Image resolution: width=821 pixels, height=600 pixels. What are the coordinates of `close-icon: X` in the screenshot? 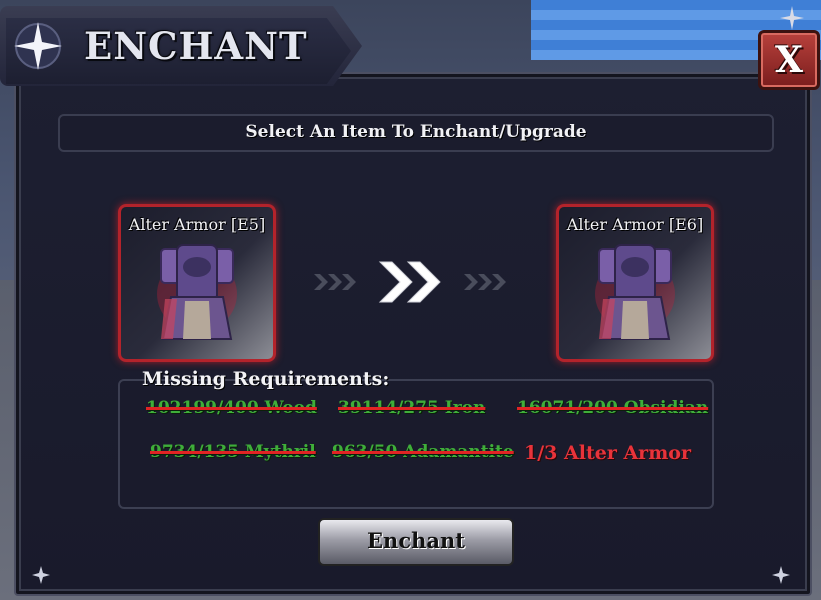 It's located at (789, 60).